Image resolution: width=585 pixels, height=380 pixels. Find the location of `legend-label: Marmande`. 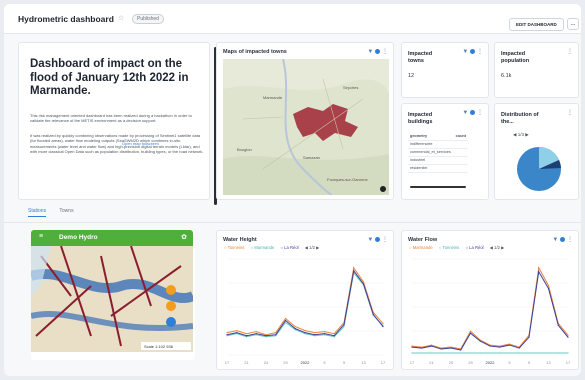

legend-label: Marmande is located at coordinates (422, 247).